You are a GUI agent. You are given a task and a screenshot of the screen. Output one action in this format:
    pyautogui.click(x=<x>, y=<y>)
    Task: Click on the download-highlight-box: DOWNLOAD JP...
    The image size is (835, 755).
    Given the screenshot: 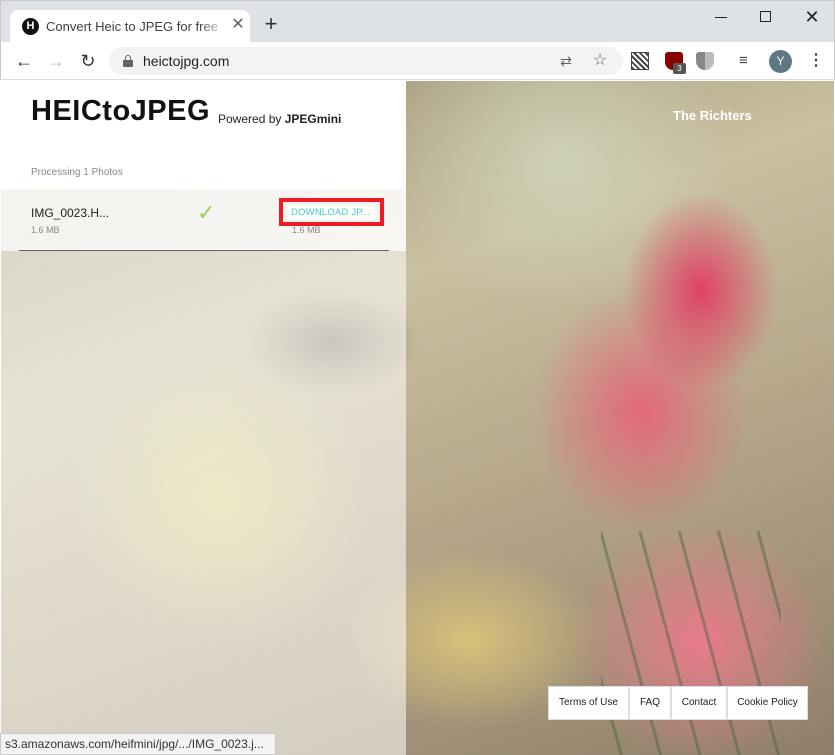 What is the action you would take?
    pyautogui.click(x=331, y=212)
    